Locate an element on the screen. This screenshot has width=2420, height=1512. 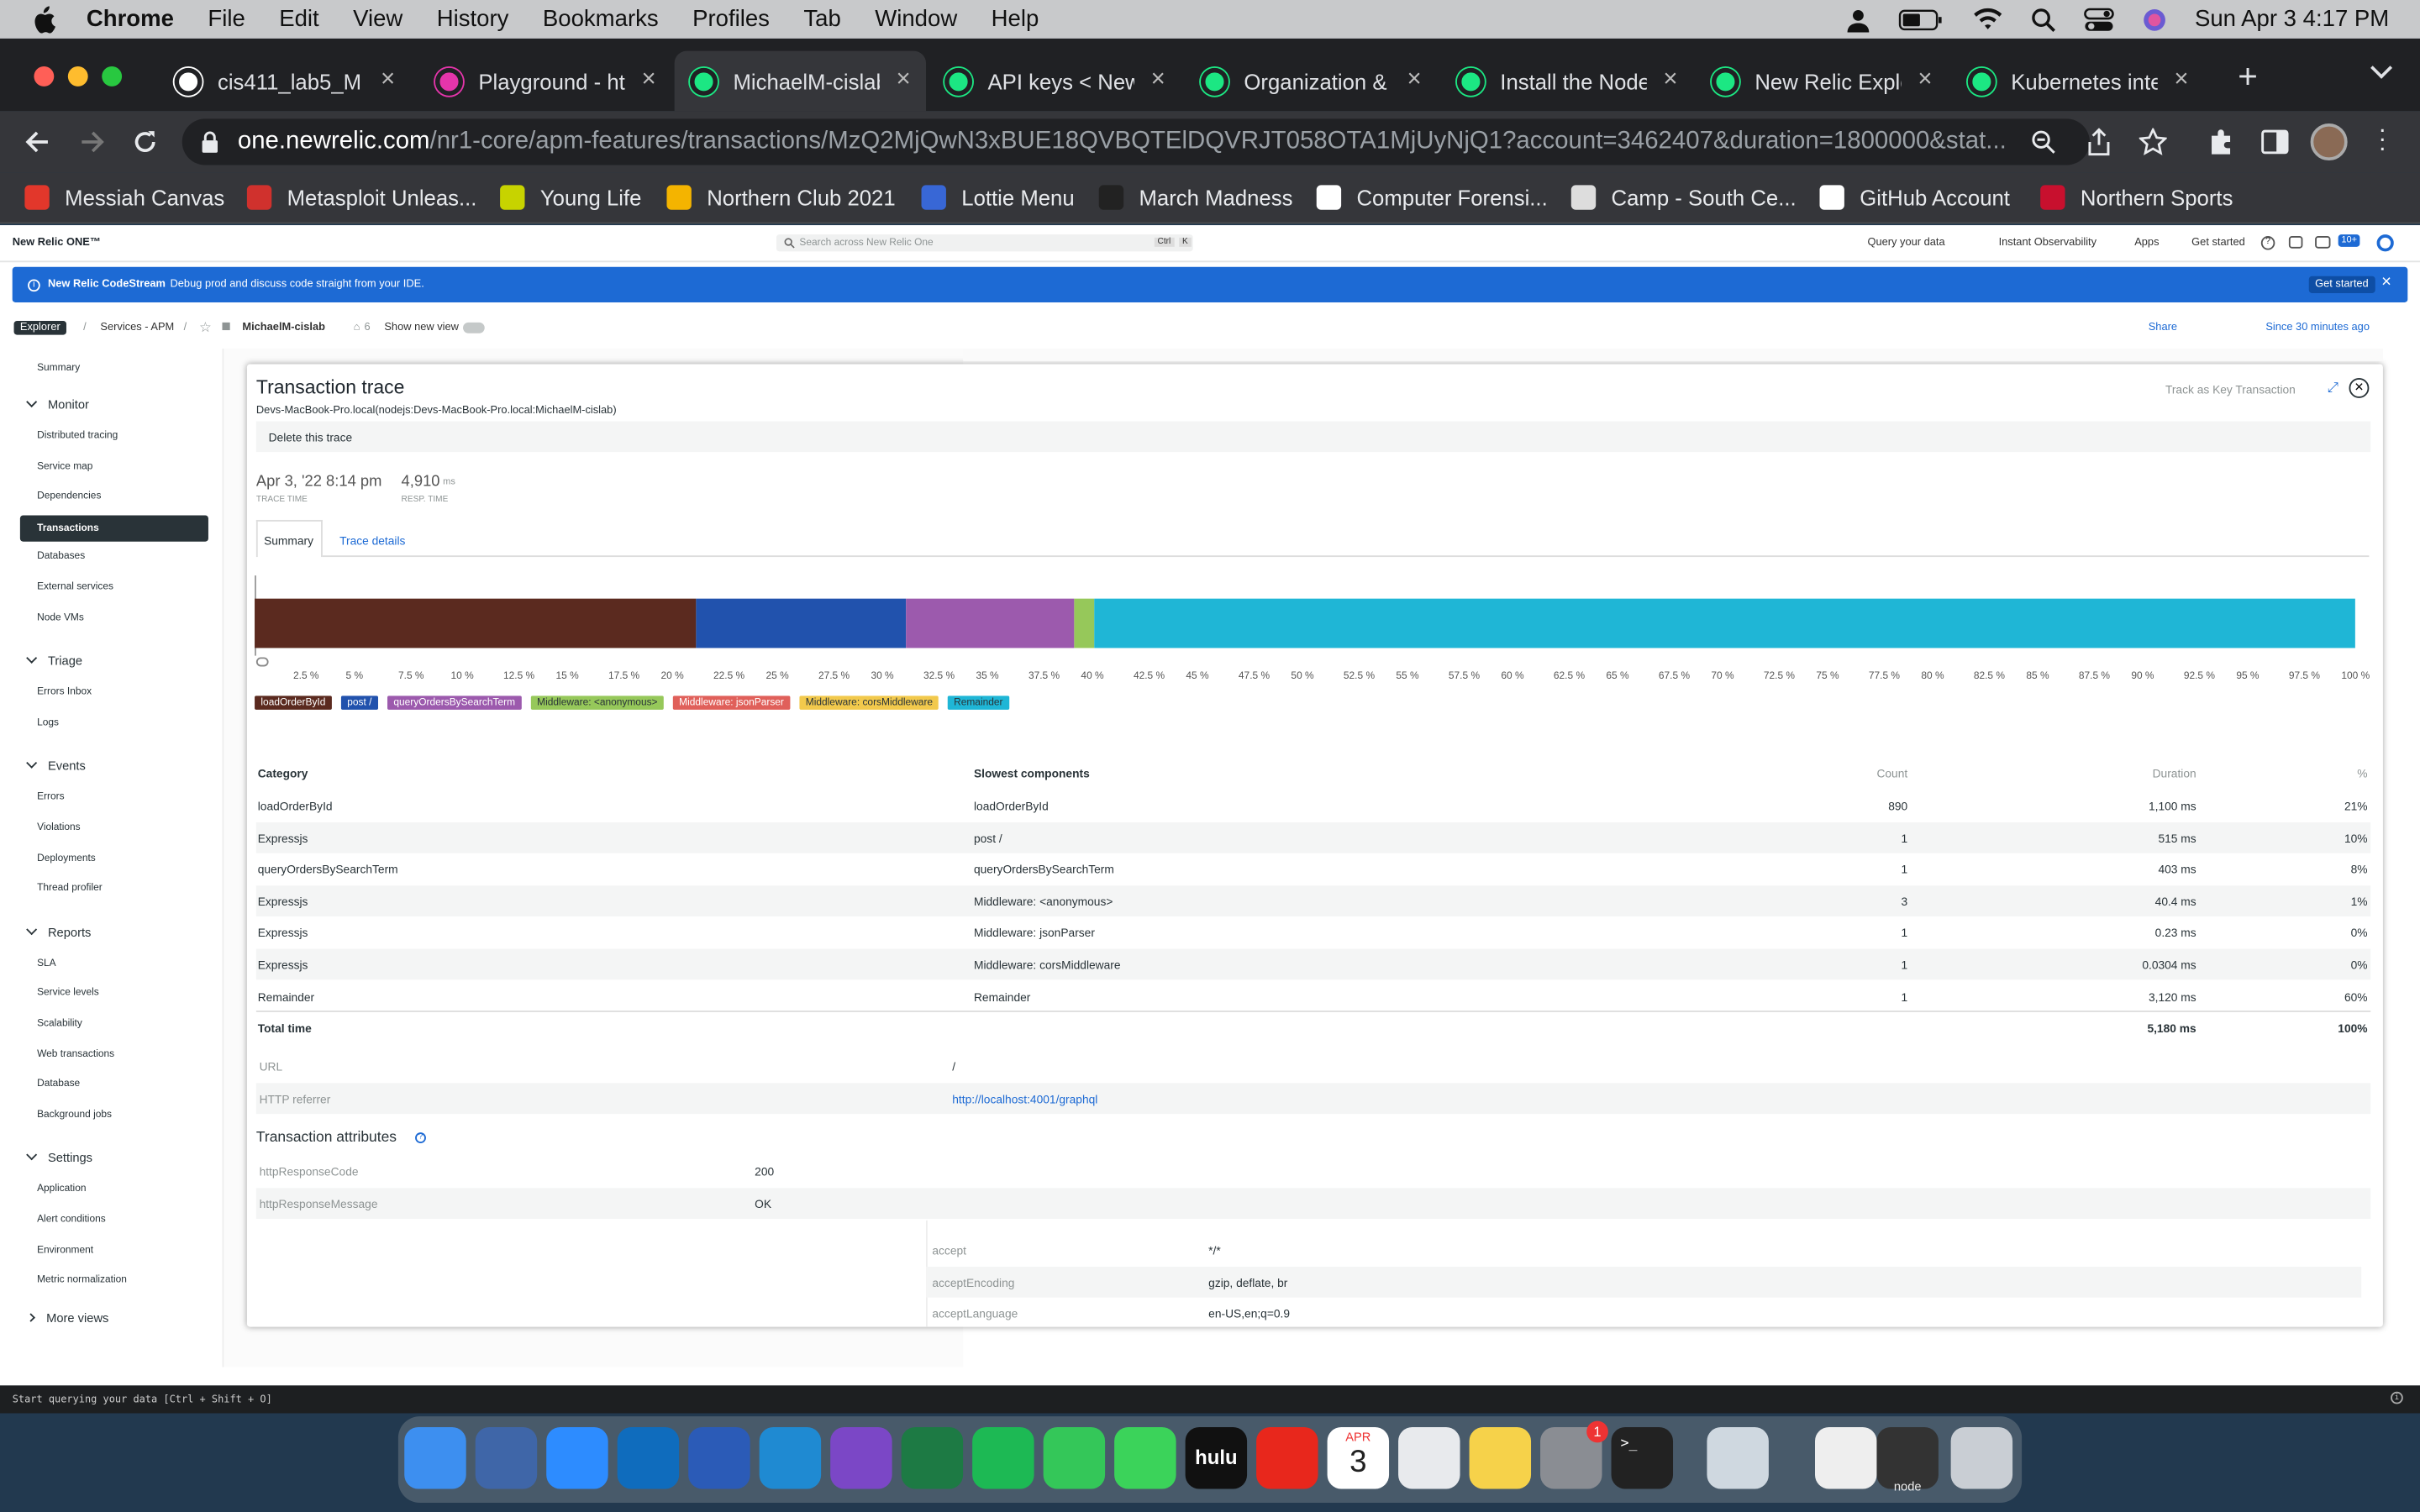
sidebar-item-thread-profiler: Thread profiler is located at coordinates (70, 888).